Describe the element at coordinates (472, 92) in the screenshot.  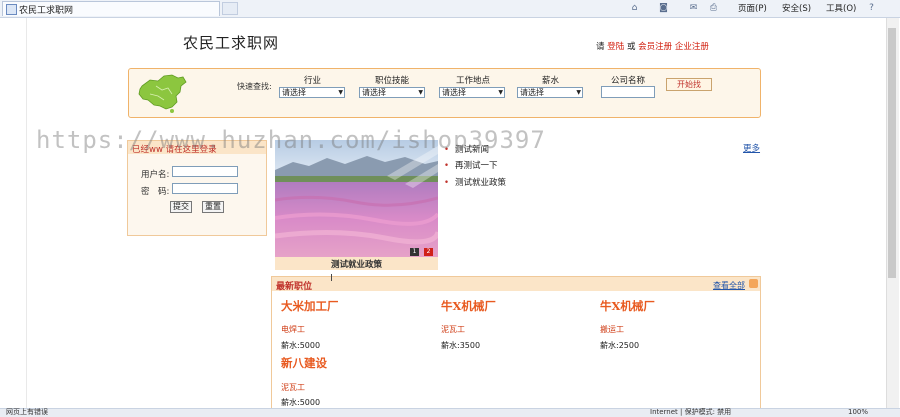
I see `location-select: 请选择 ▼` at that location.